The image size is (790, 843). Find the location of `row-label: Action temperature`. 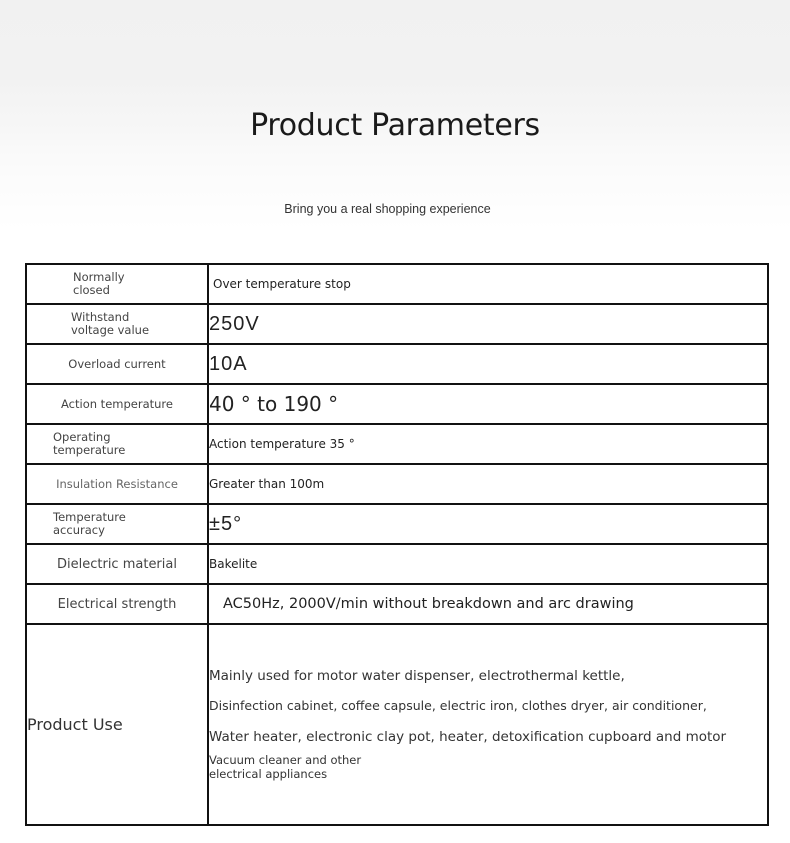

row-label: Action temperature is located at coordinates (117, 404).